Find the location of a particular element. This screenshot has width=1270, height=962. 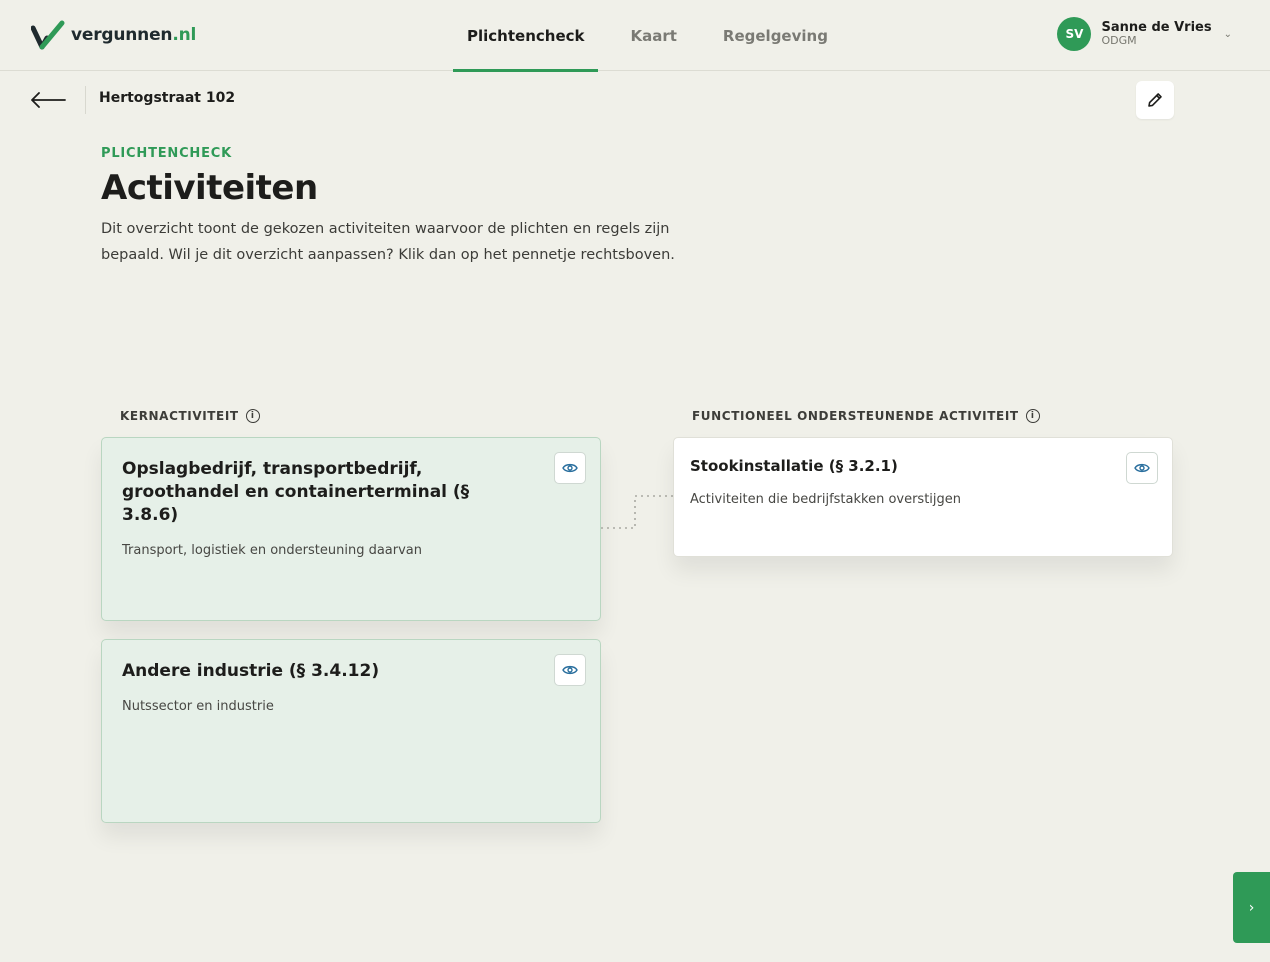

avatar: SV is located at coordinates (1074, 34).